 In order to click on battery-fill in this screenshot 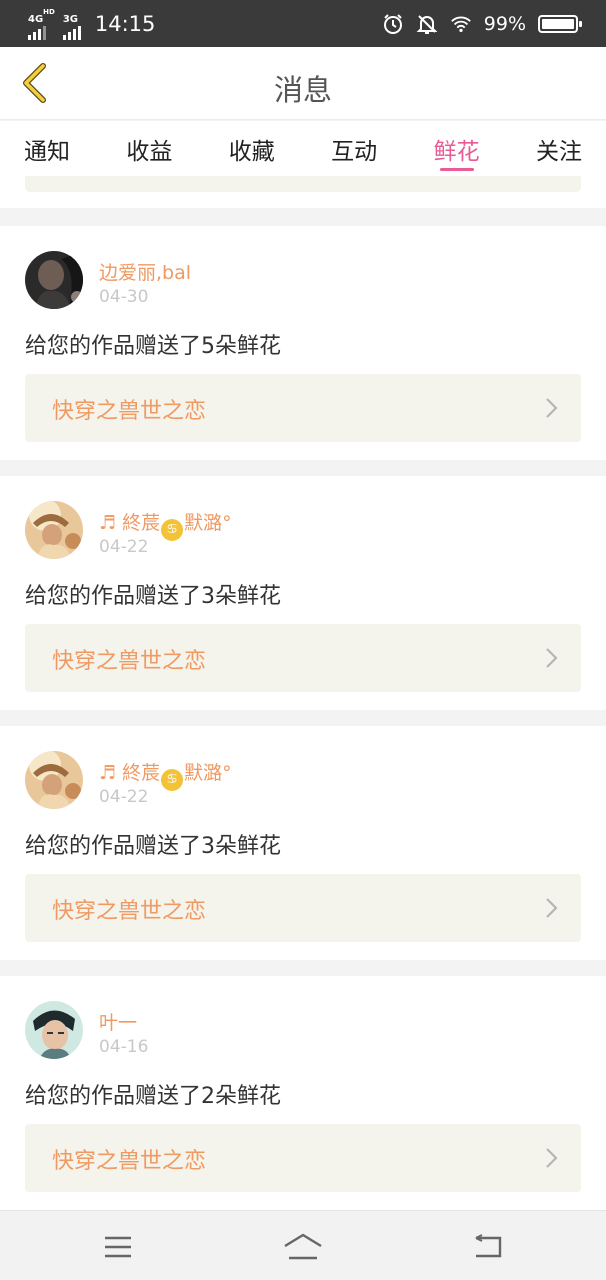, I will do `click(558, 23)`.